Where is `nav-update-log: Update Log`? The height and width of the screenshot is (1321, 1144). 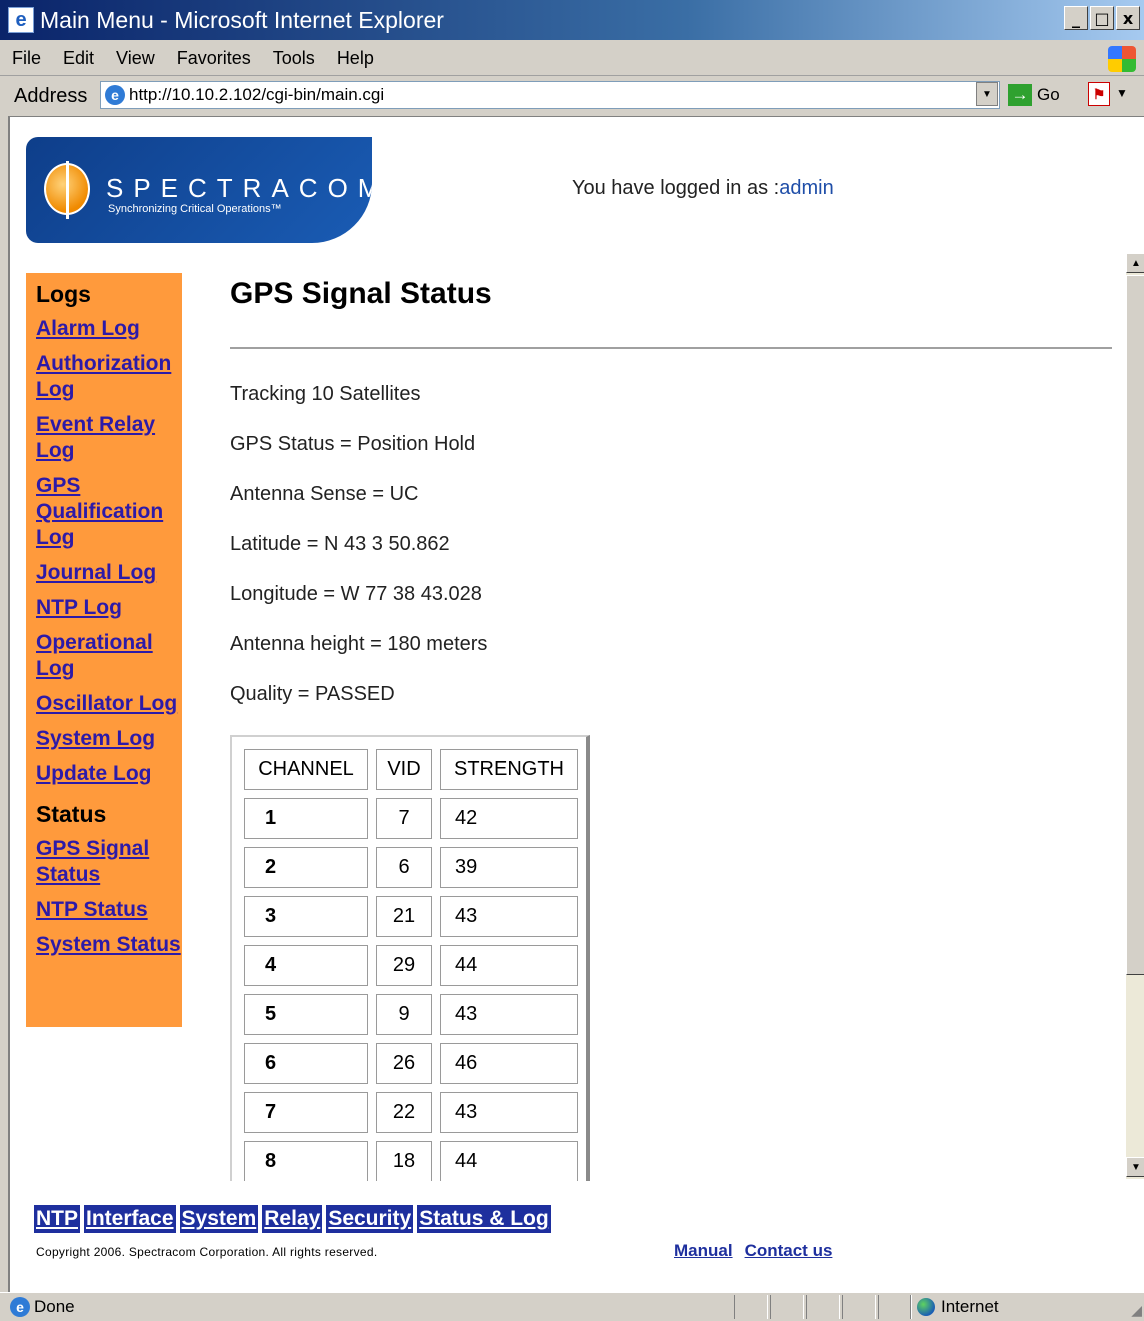
nav-update-log: Update Log is located at coordinates (109, 774).